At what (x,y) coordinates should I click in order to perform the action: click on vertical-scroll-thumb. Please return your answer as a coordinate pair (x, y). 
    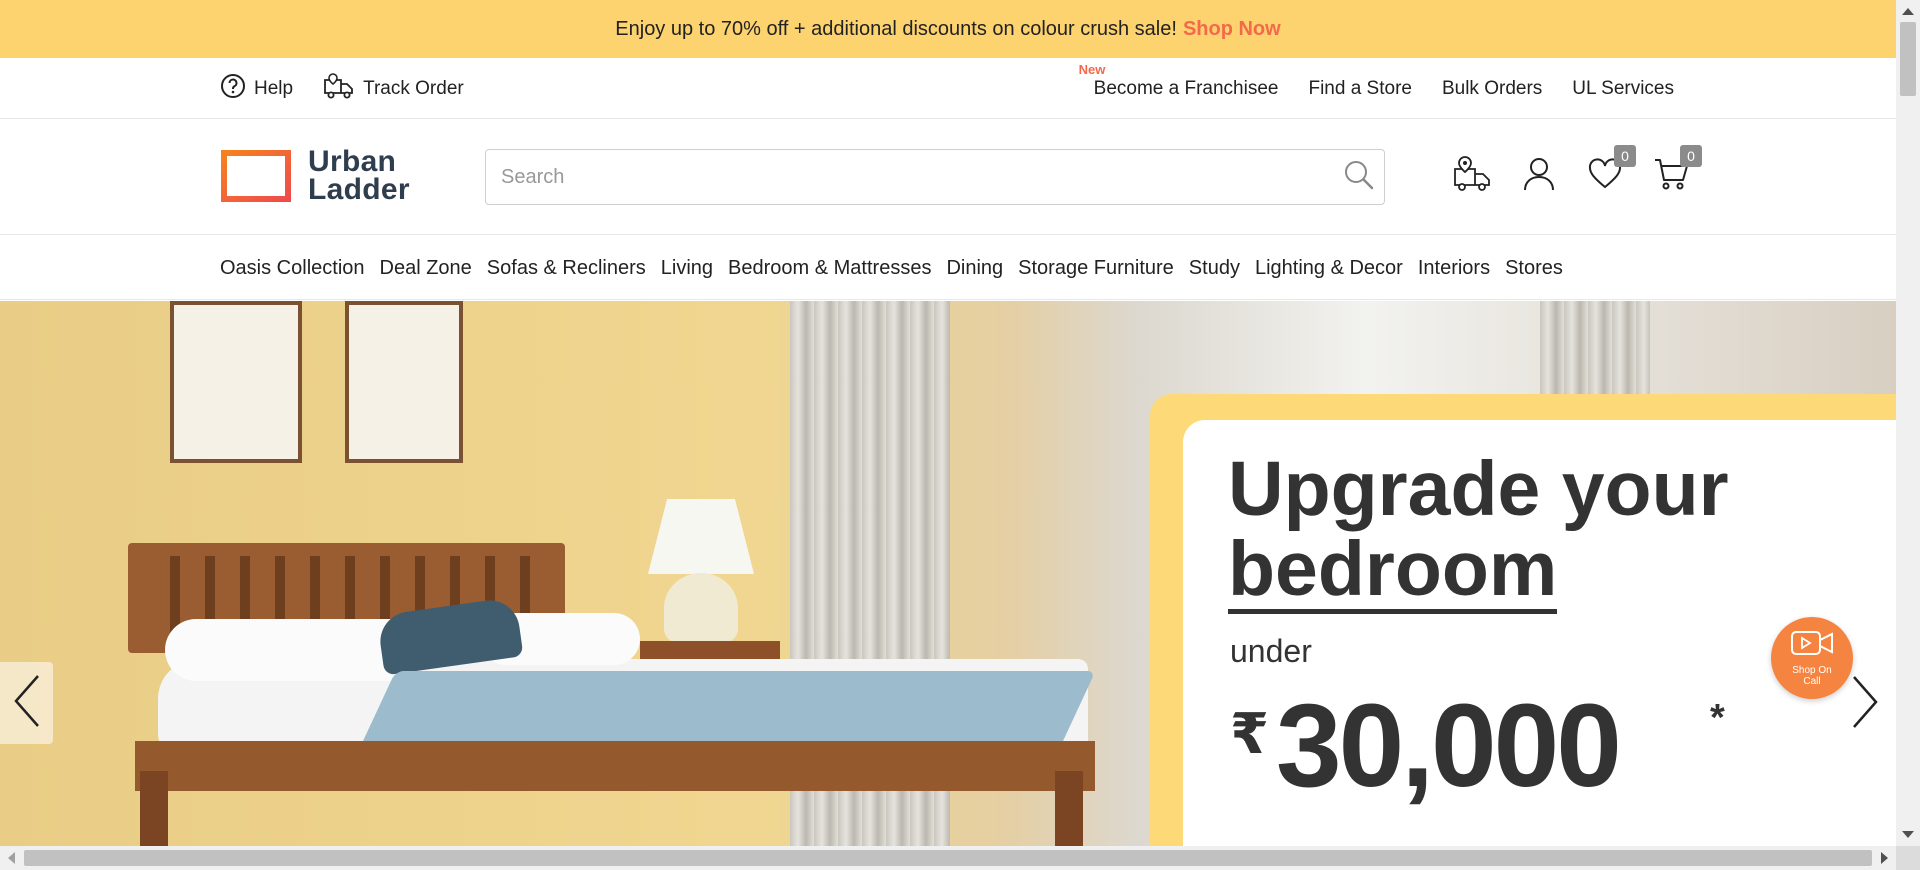
    Looking at the image, I should click on (1908, 59).